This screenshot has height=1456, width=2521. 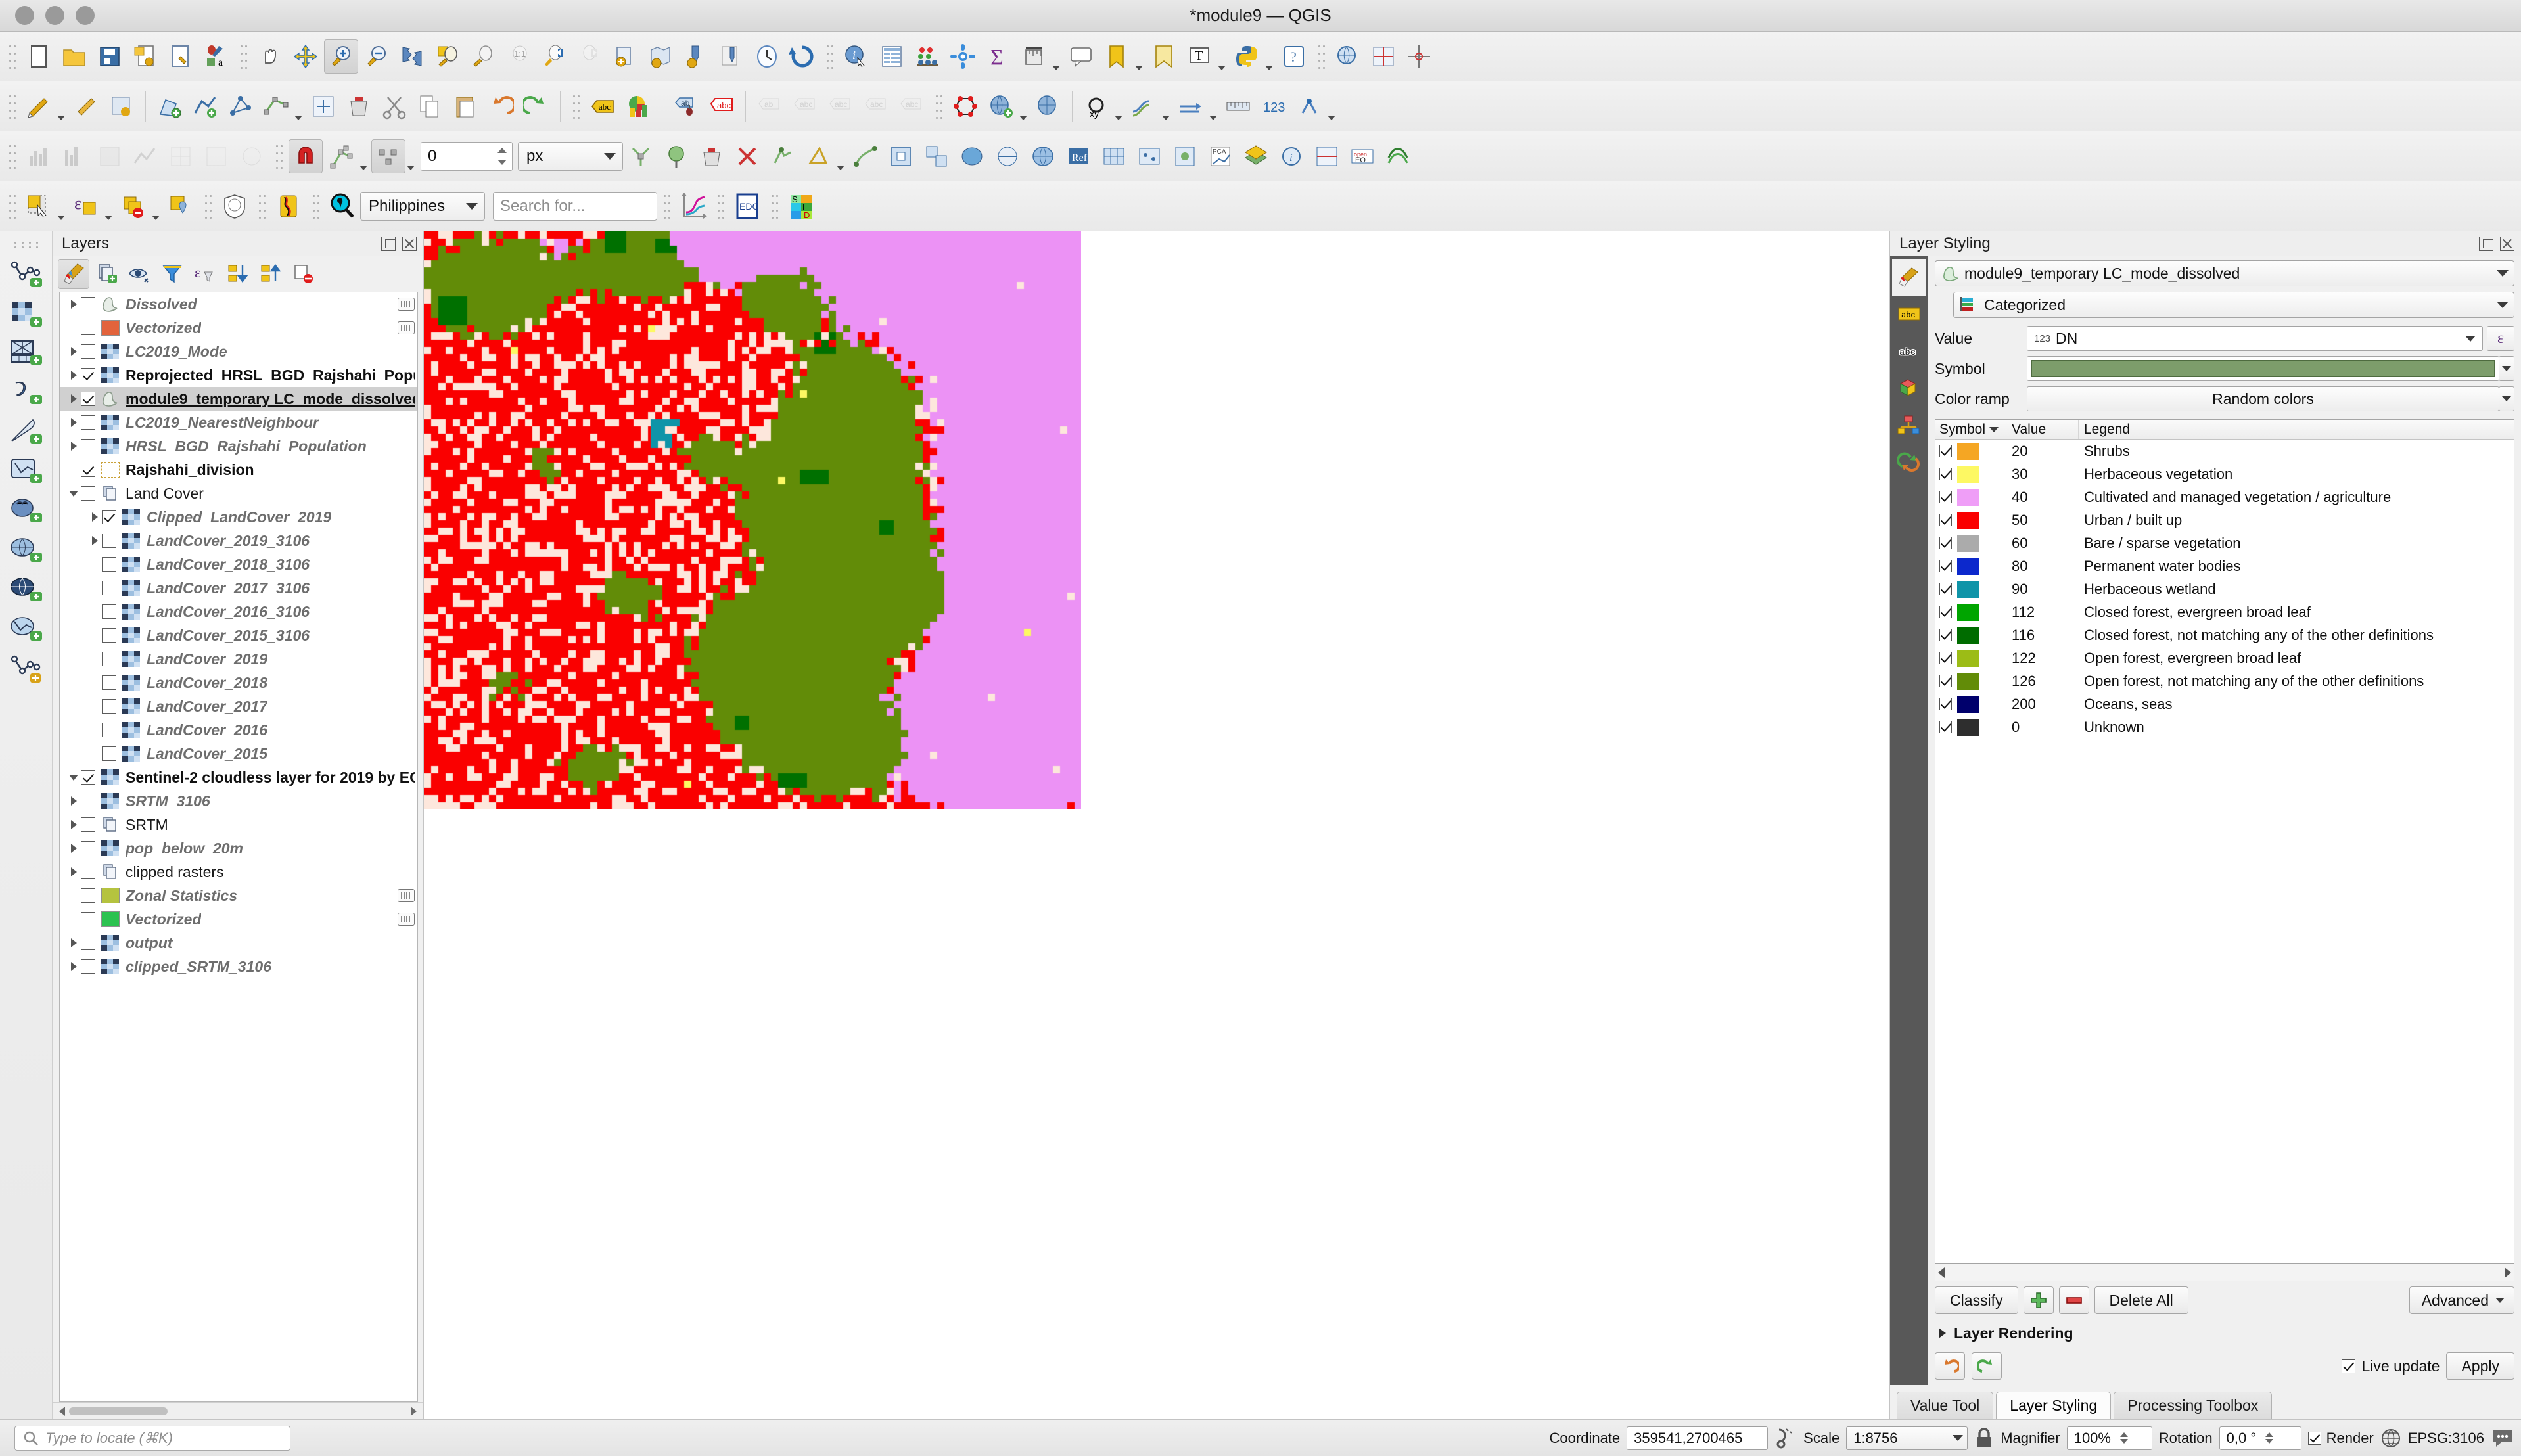 I want to click on current-edits-icon, so click(x=39, y=106).